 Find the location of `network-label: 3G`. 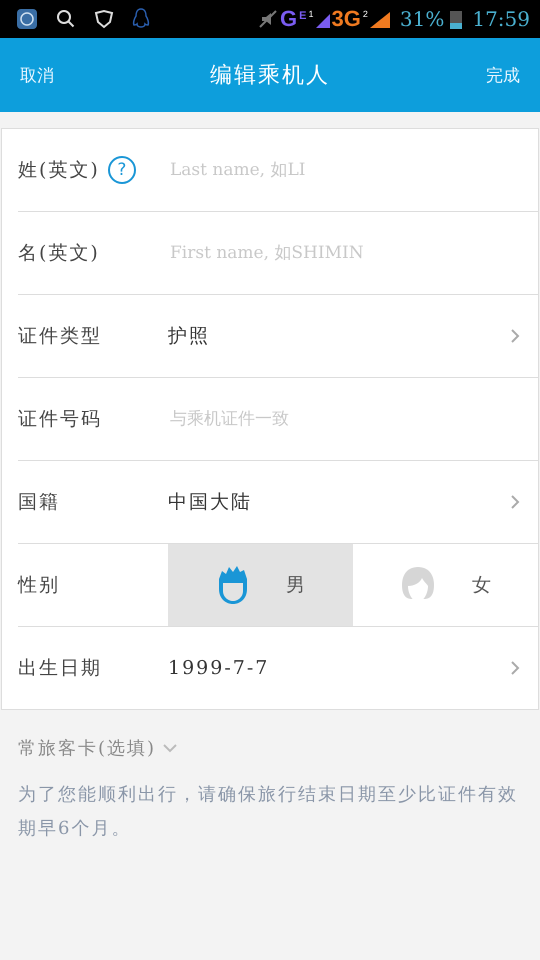

network-label: 3G is located at coordinates (346, 19).